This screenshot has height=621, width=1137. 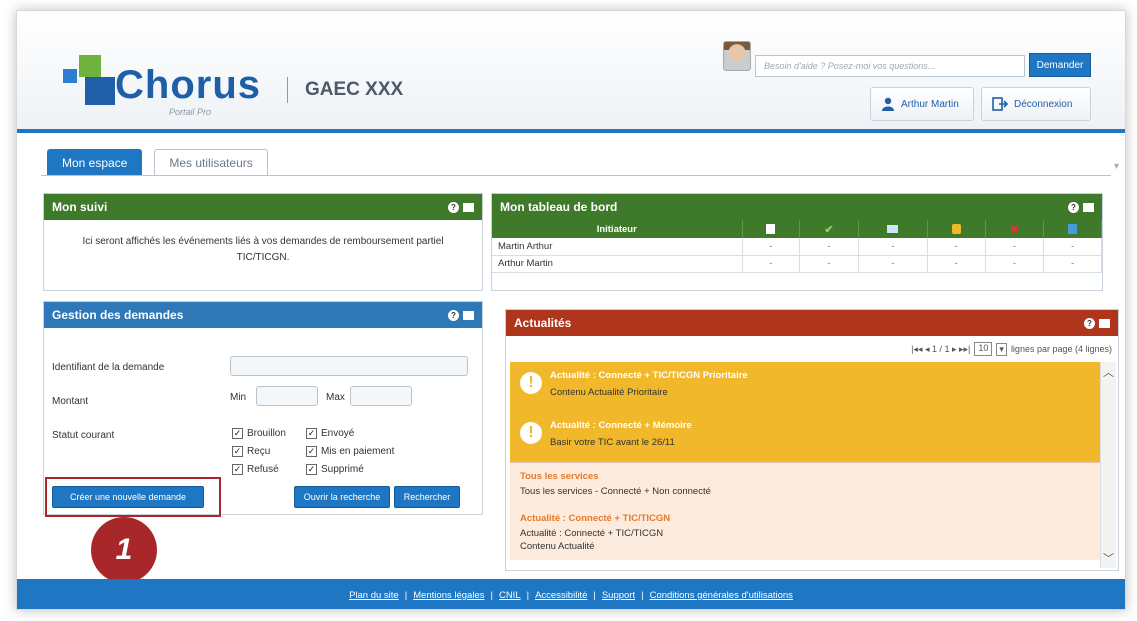 What do you see at coordinates (888, 104) in the screenshot?
I see `user-icon` at bounding box center [888, 104].